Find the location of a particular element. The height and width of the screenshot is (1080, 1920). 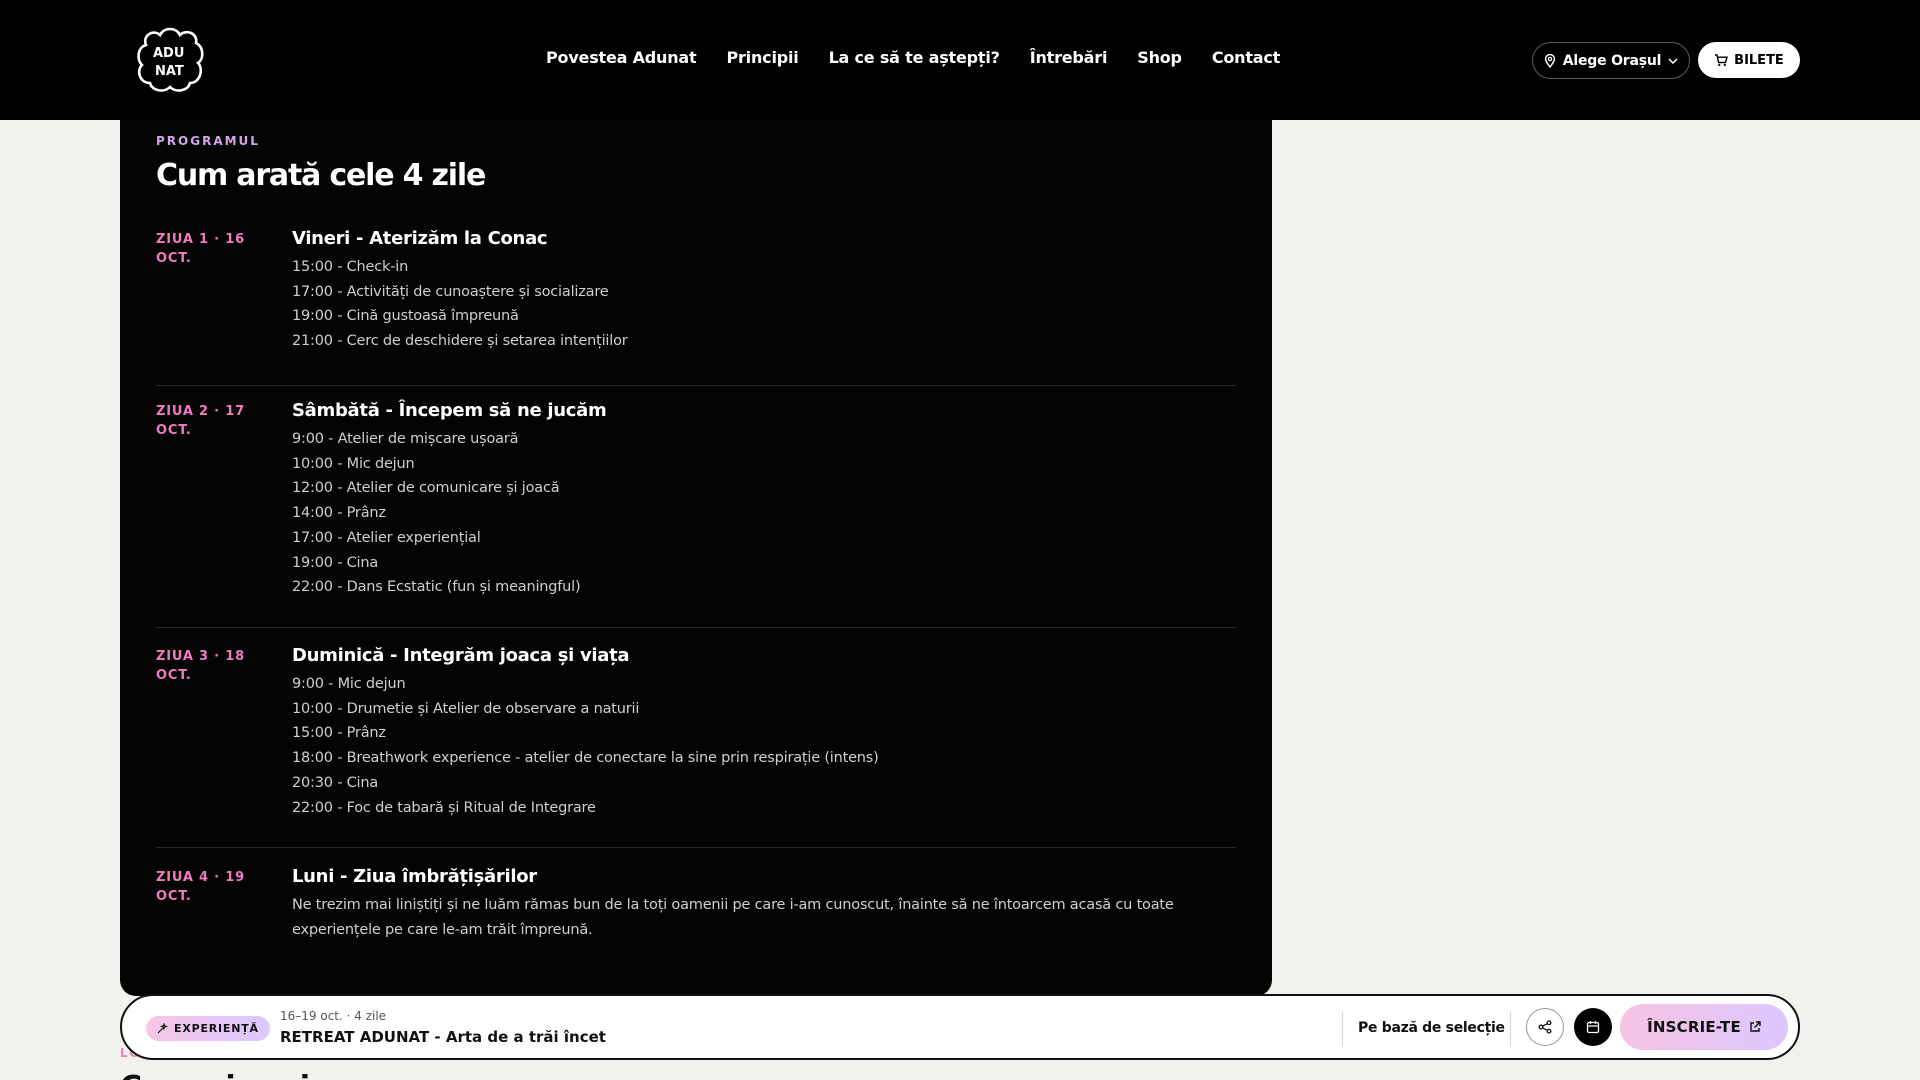

city-select-button: Alege Orașul is located at coordinates (1611, 60).